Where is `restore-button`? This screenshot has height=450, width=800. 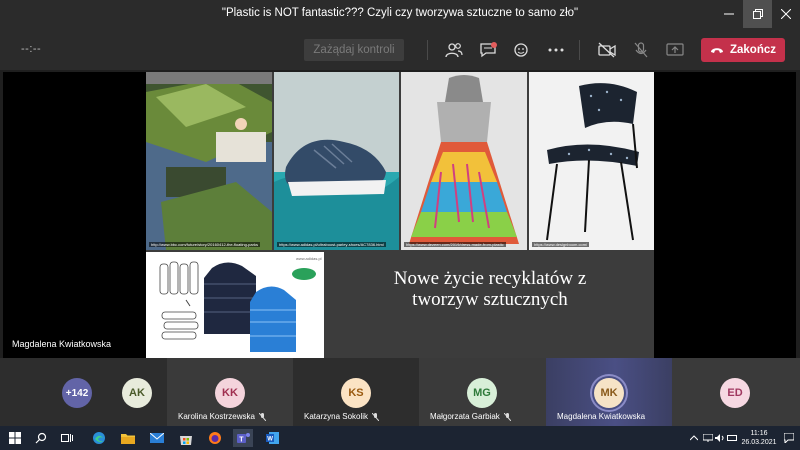 restore-button is located at coordinates (757, 14).